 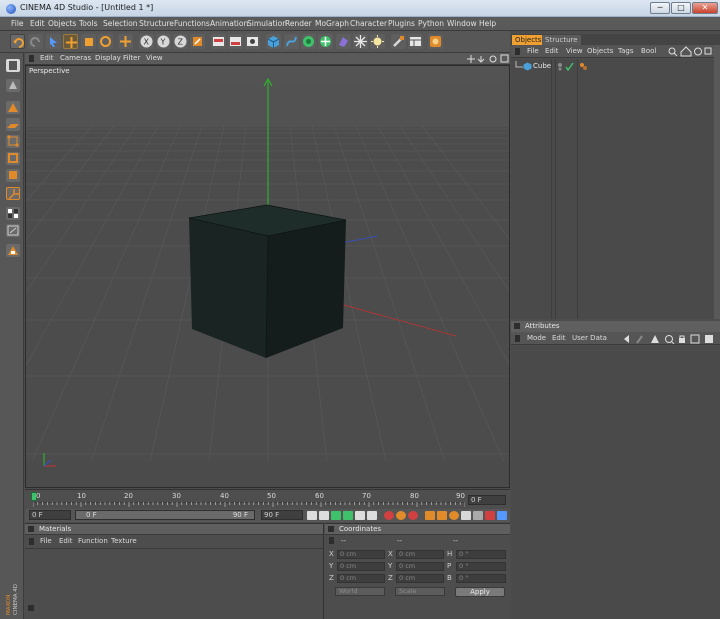 I want to click on start-frame-field: 0 F, so click(x=50, y=515).